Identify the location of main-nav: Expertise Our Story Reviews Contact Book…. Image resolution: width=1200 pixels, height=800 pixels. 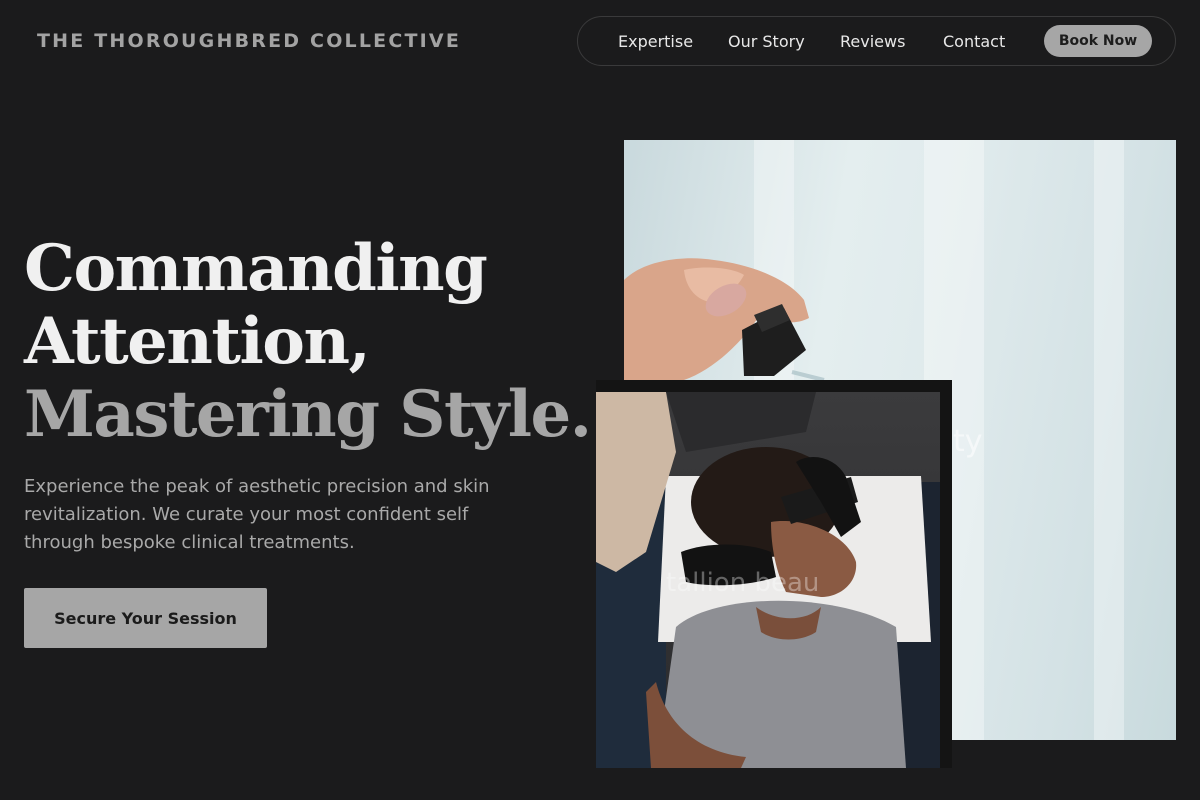
(876, 41).